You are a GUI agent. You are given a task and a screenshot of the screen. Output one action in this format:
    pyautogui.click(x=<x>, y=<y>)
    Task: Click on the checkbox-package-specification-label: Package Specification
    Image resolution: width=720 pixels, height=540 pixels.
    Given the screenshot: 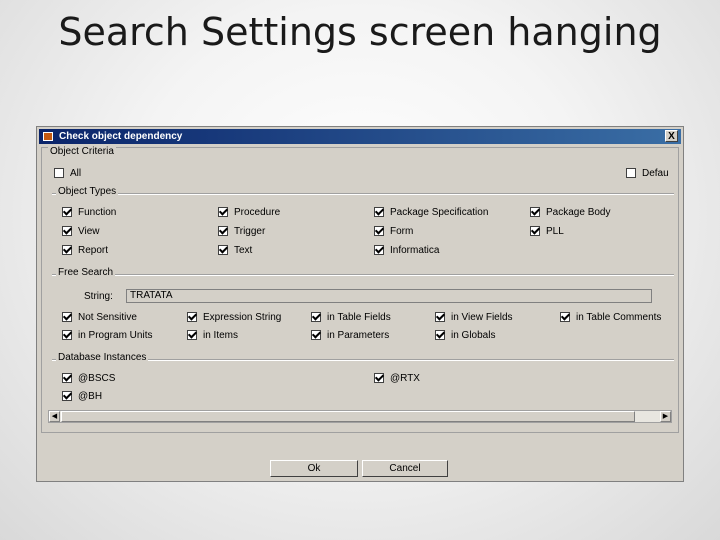 What is the action you would take?
    pyautogui.click(x=439, y=212)
    